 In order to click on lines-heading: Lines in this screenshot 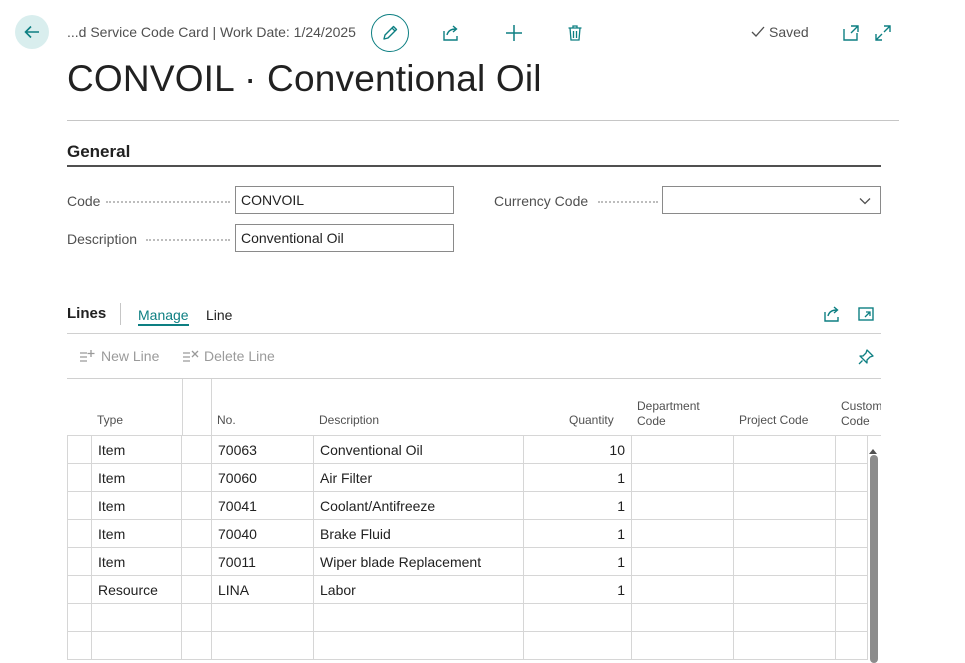, I will do `click(86, 313)`.